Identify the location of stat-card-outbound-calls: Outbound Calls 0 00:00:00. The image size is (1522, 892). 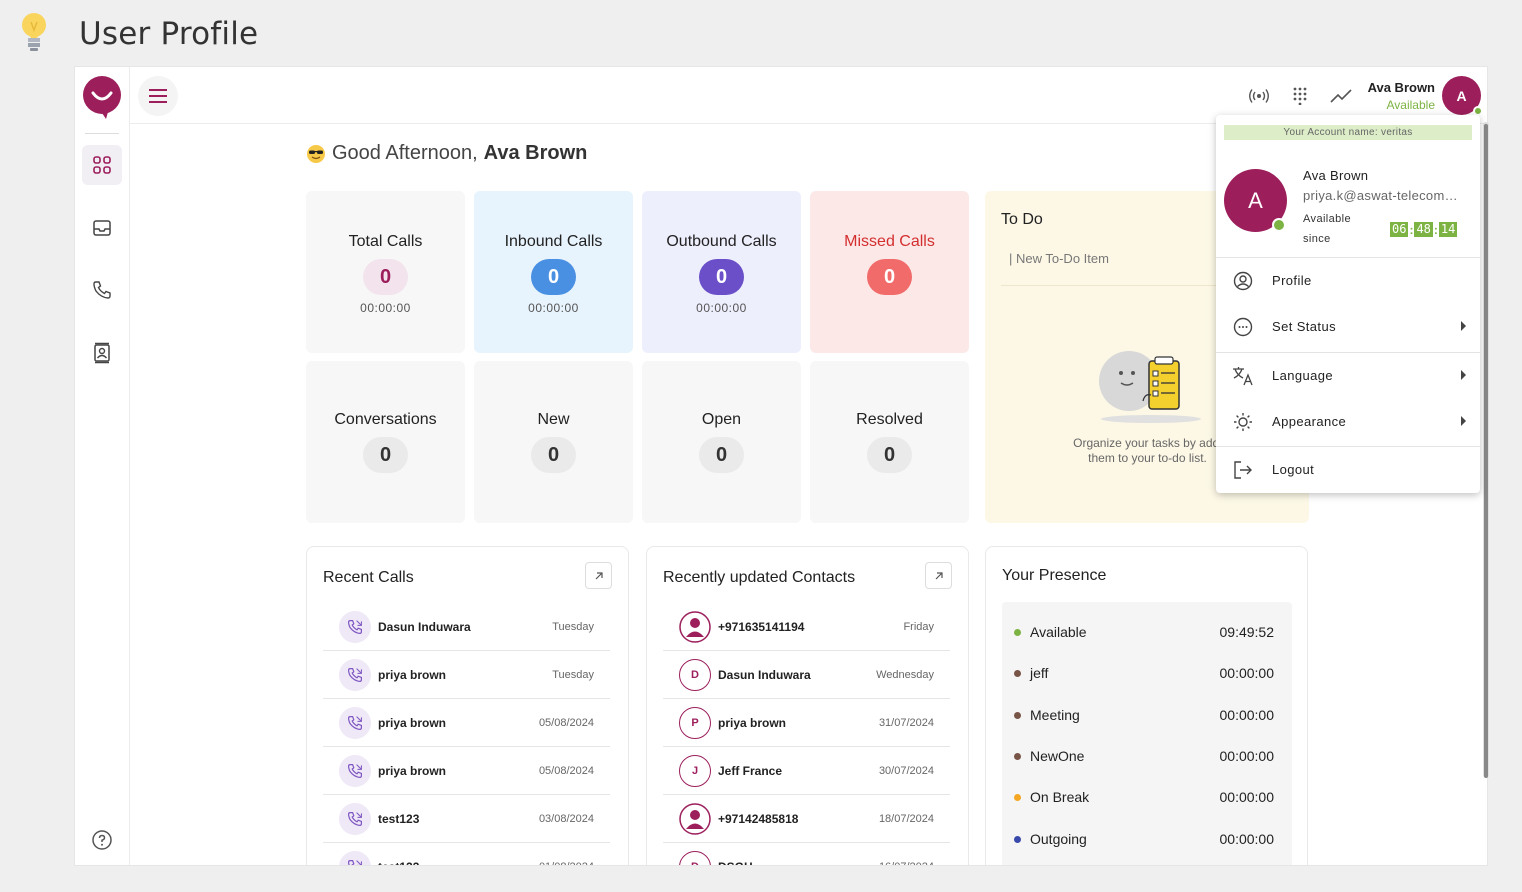
(721, 272).